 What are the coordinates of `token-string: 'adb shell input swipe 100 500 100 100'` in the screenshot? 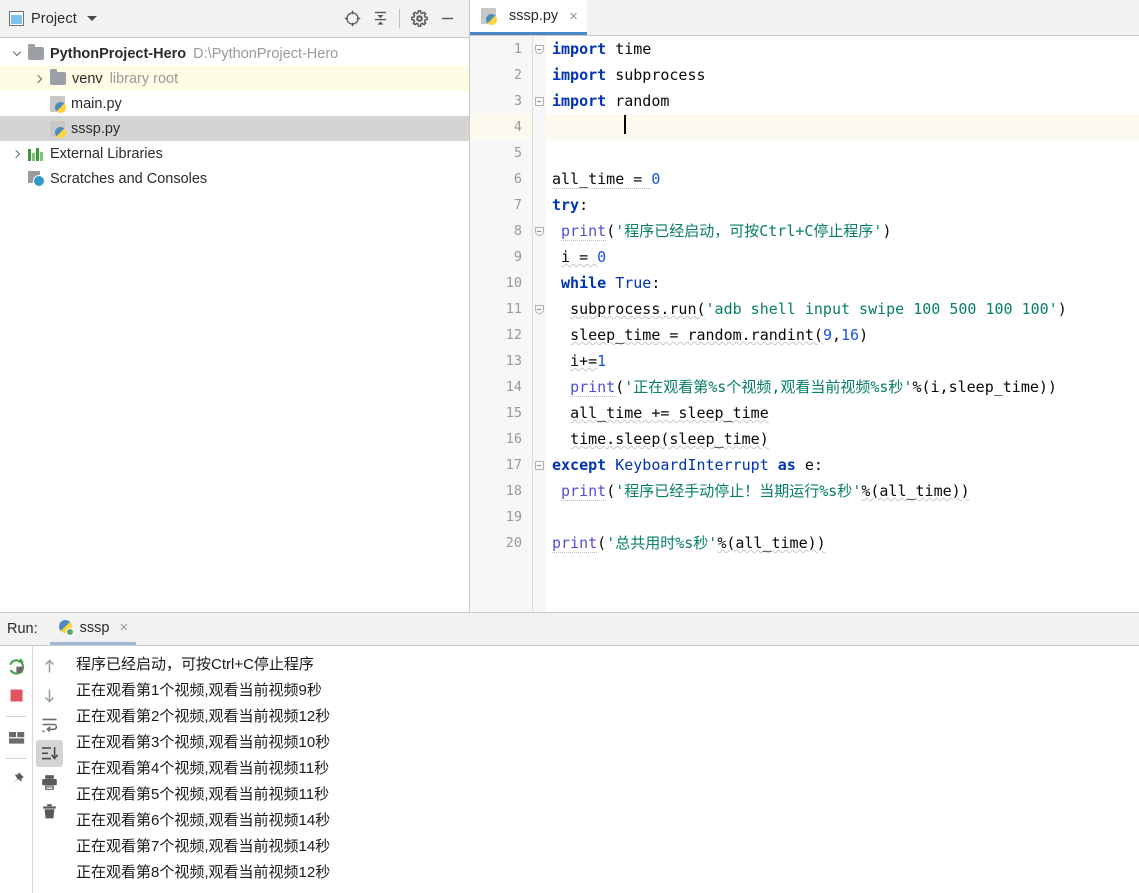 It's located at (881, 309).